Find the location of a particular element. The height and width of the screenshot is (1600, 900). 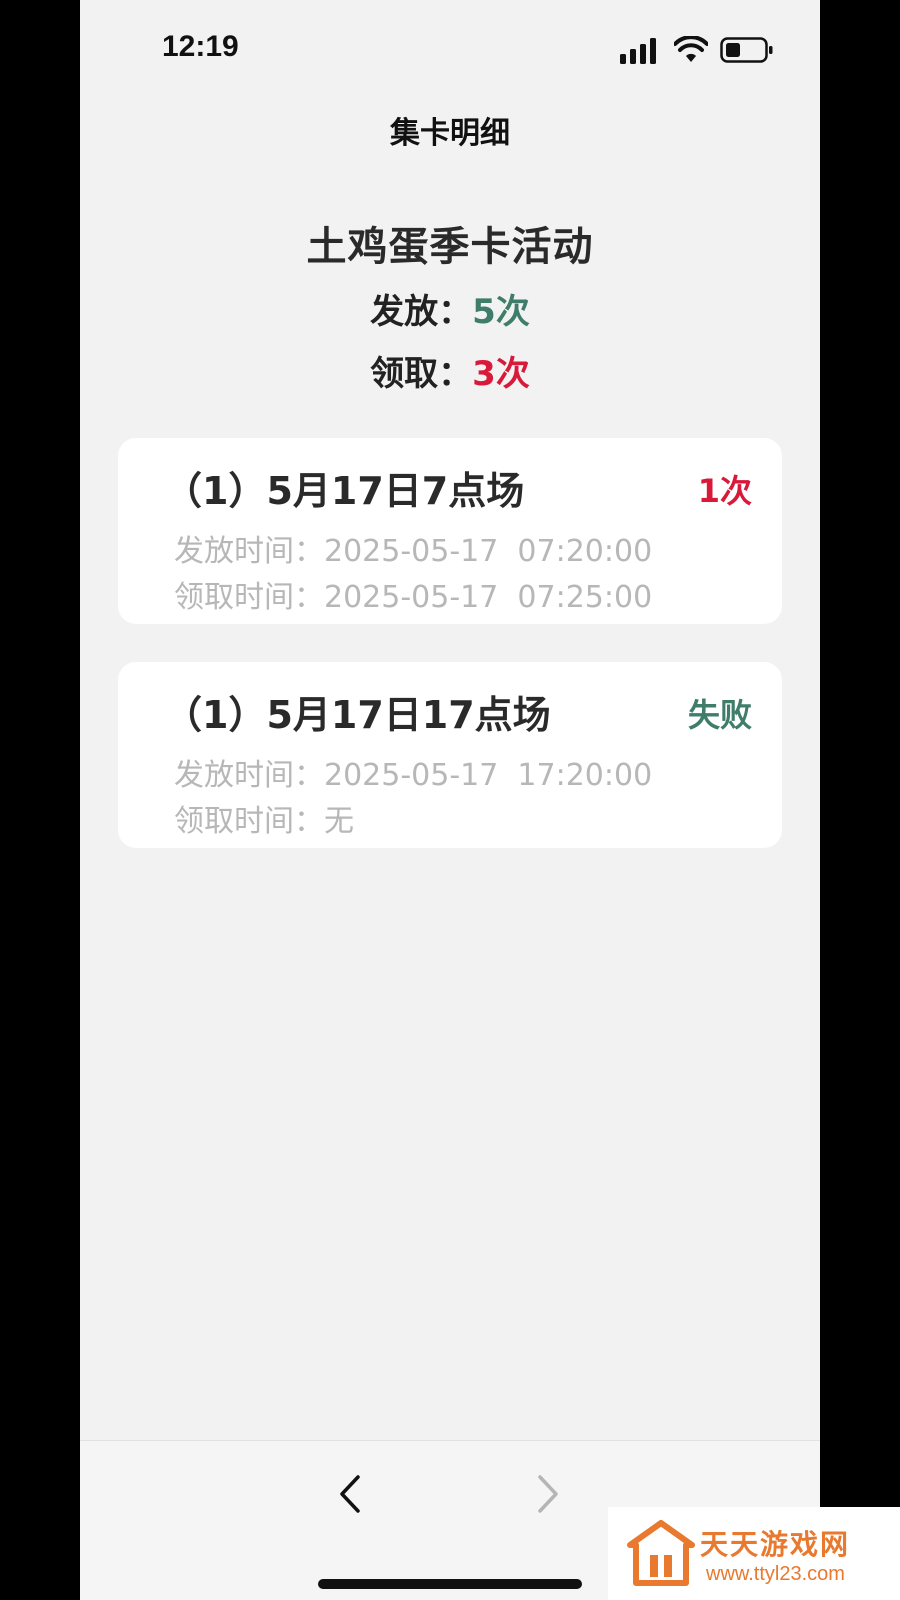

record-status: 1次 is located at coordinates (724, 491).